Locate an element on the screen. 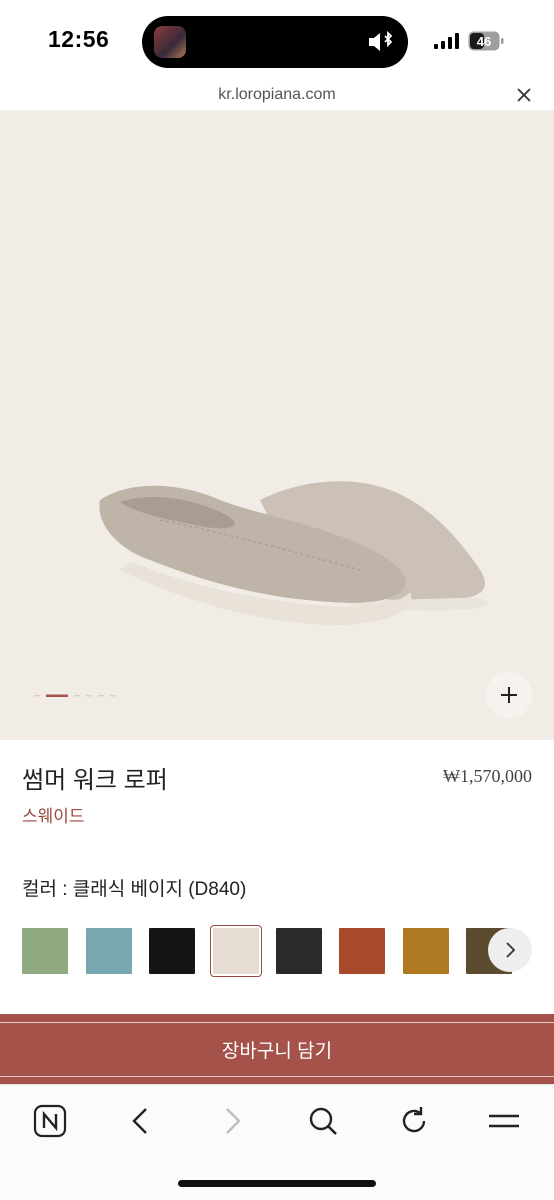 The height and width of the screenshot is (1200, 554). color-label: 컬러 : 클래식 베이지 (D840) is located at coordinates (134, 889).